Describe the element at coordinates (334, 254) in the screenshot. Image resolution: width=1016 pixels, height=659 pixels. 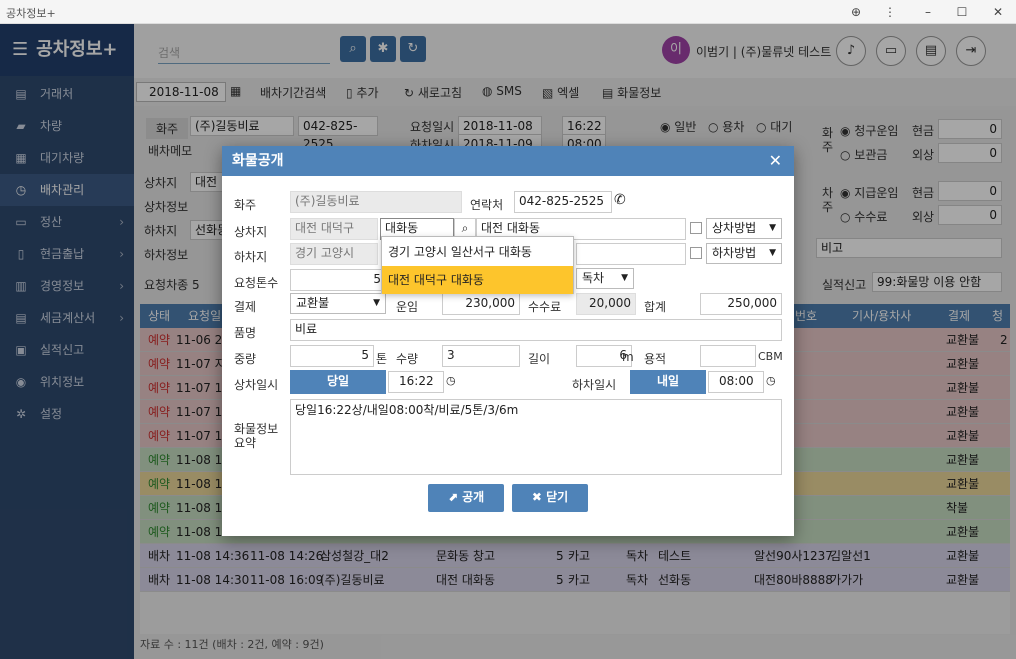
I see `unload-region-field: 경기 고양시` at that location.